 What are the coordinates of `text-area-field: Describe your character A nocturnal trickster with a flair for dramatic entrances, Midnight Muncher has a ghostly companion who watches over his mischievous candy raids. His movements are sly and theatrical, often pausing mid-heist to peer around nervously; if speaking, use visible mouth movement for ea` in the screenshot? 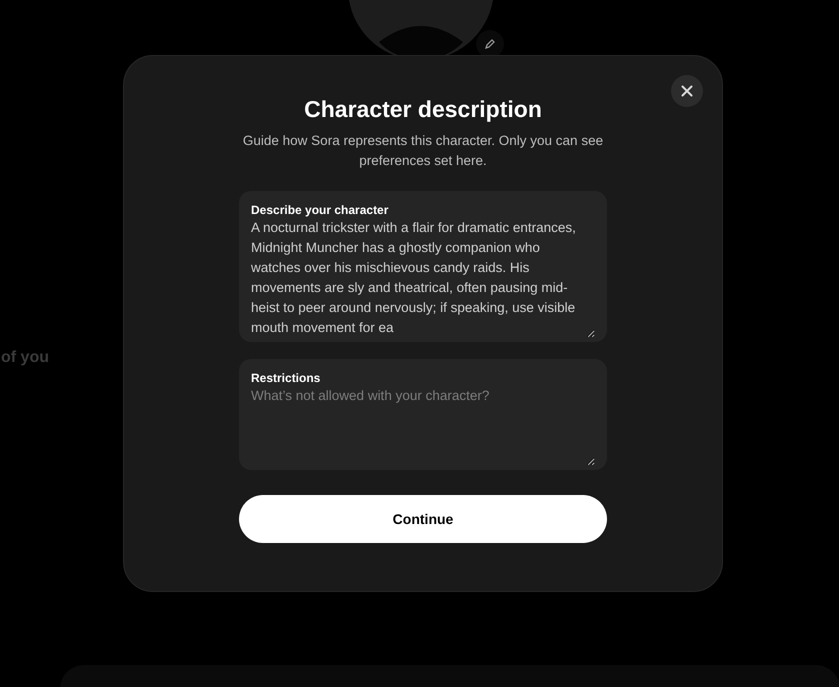 It's located at (423, 266).